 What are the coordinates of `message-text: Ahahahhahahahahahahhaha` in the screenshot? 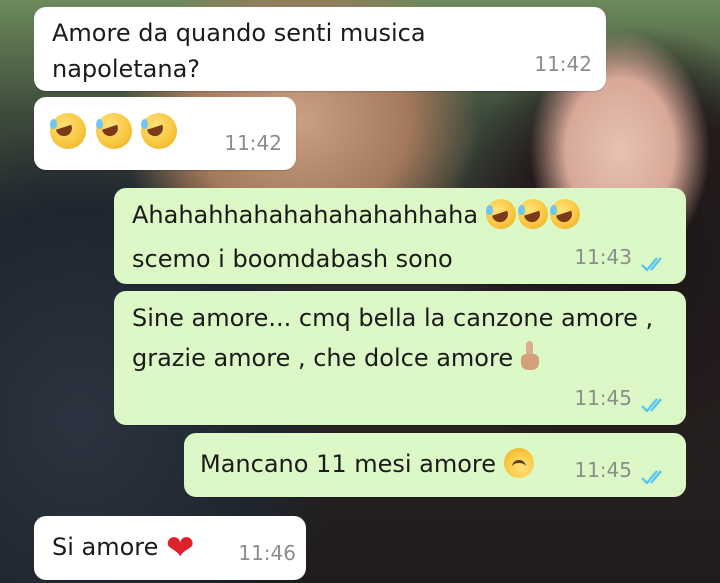 It's located at (357, 215).